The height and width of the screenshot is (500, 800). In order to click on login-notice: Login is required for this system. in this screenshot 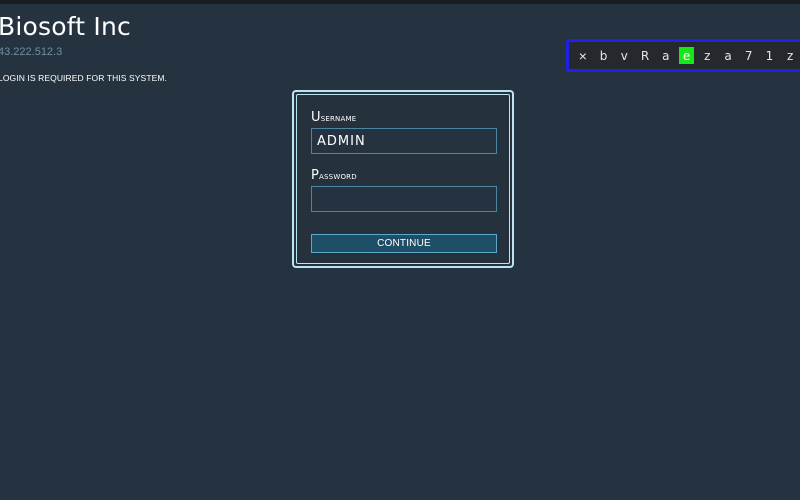, I will do `click(84, 78)`.